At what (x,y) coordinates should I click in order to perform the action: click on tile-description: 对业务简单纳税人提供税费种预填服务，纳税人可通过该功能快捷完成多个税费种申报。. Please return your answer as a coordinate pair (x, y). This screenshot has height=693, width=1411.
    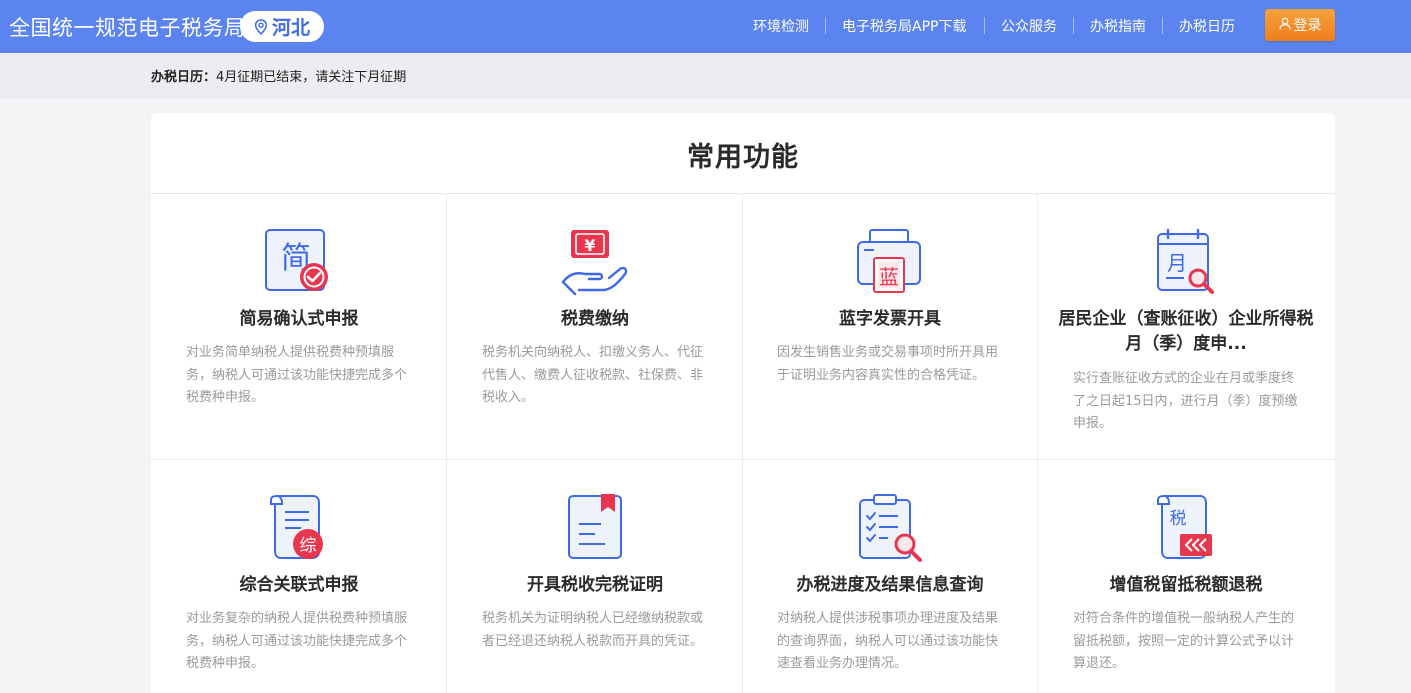
    Looking at the image, I should click on (297, 375).